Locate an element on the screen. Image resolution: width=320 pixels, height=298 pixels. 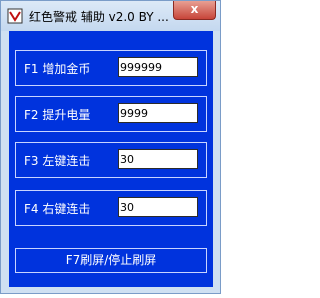
close-button: x is located at coordinates (194, 10).